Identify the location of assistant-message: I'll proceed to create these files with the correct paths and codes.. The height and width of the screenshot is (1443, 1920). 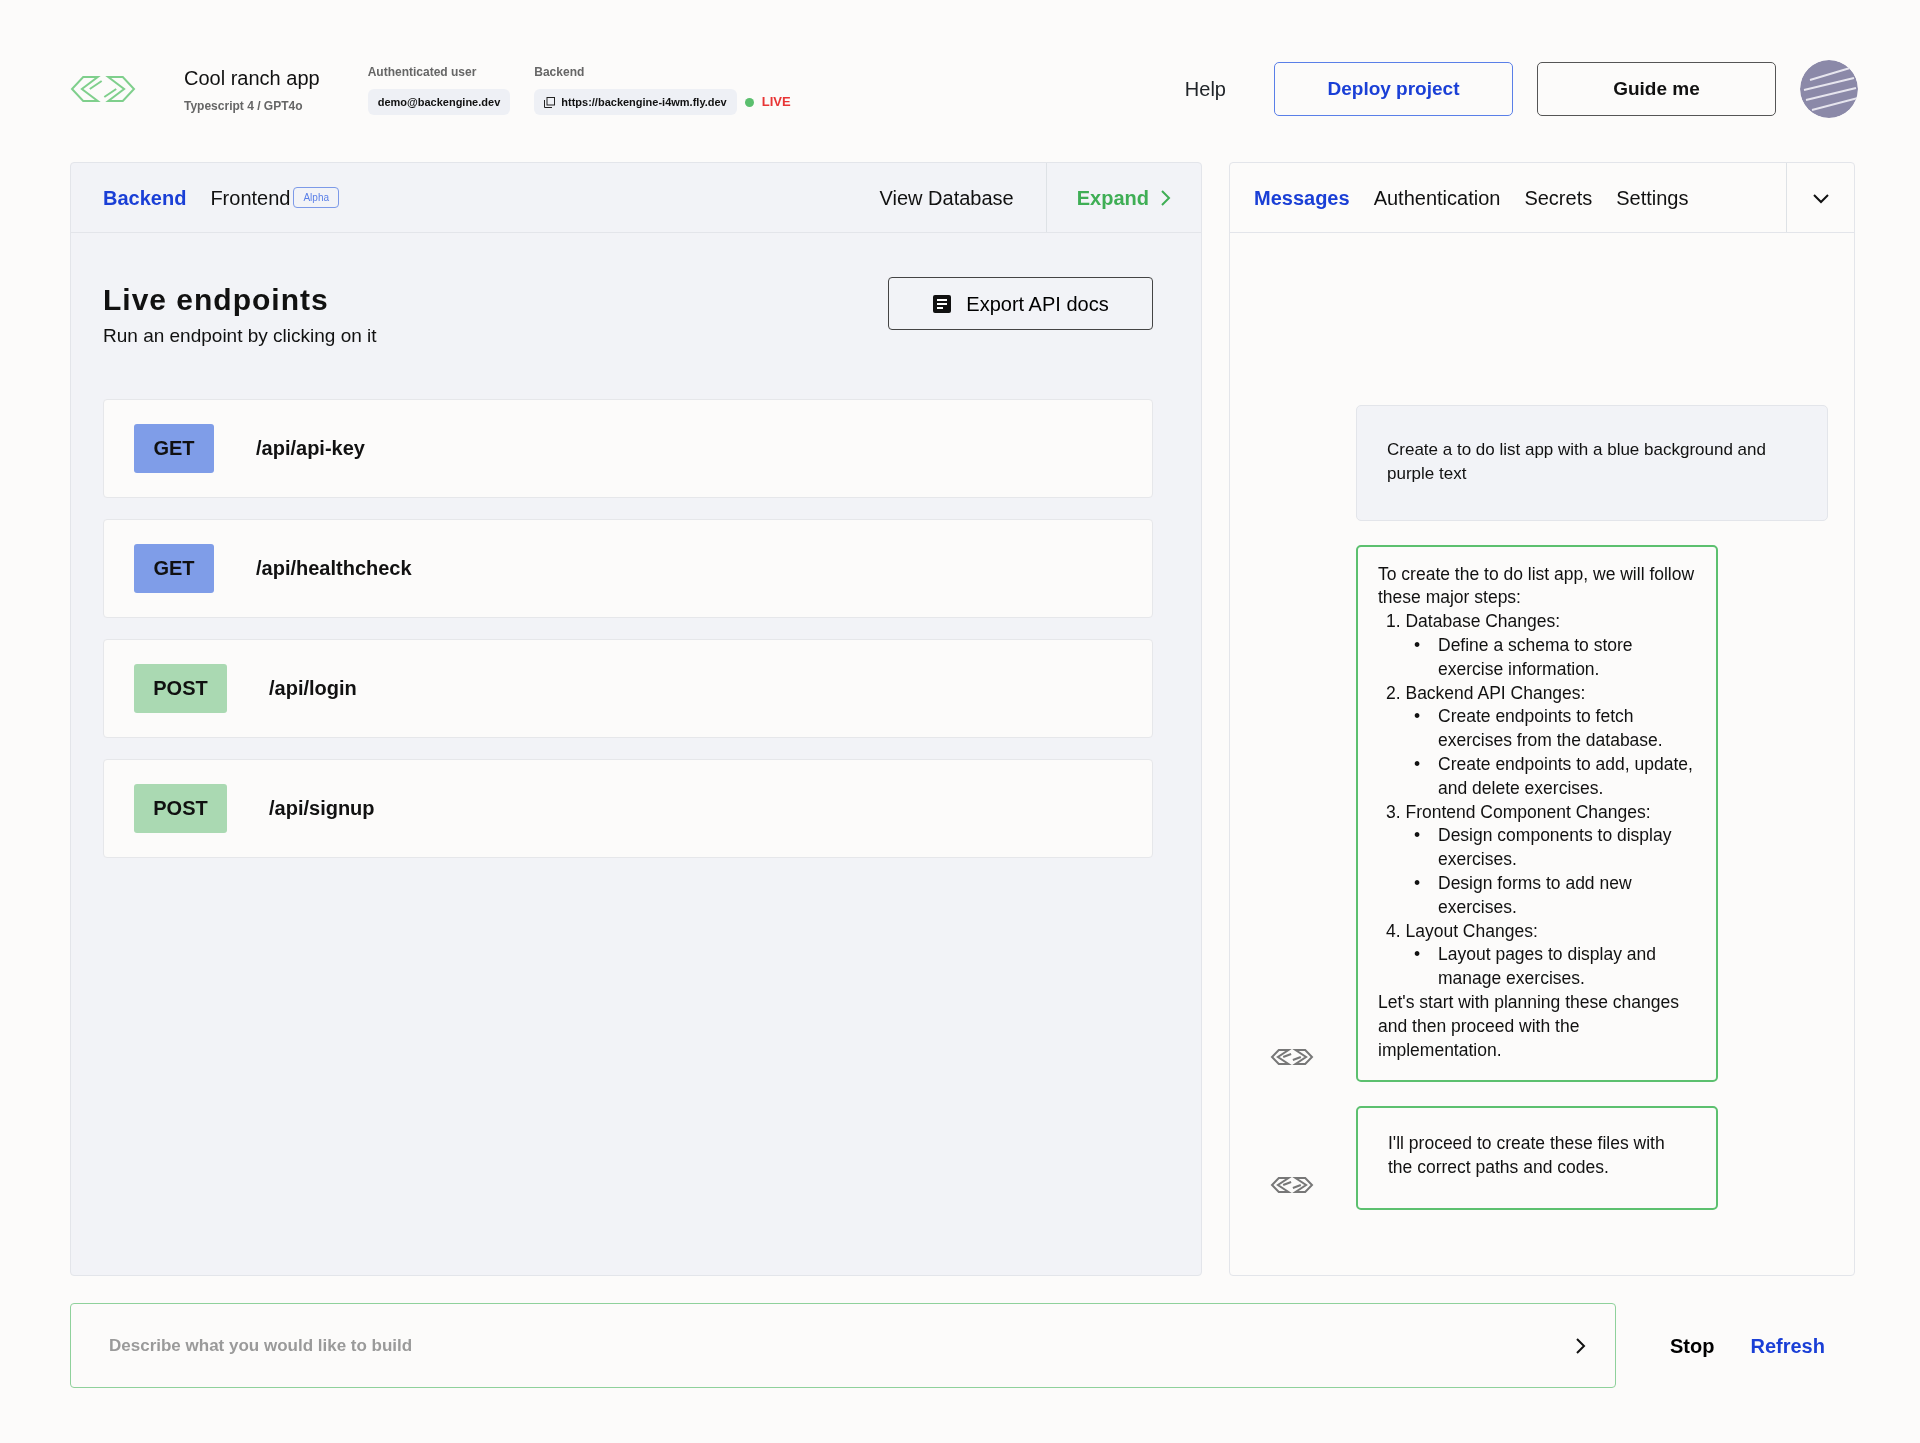
(1537, 1158).